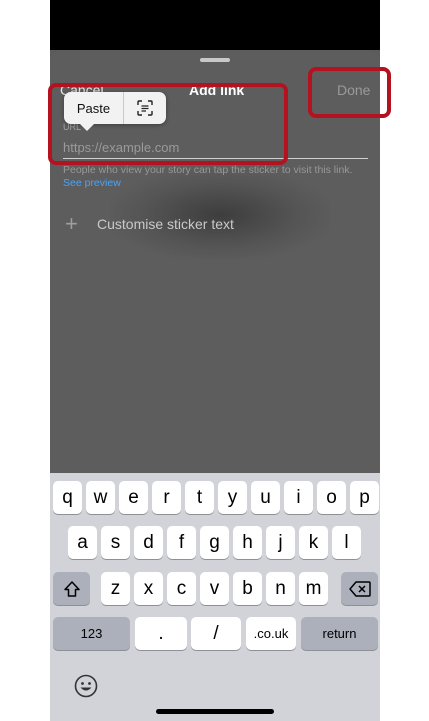 This screenshot has height=721, width=429. I want to click on emoji-icon, so click(86, 686).